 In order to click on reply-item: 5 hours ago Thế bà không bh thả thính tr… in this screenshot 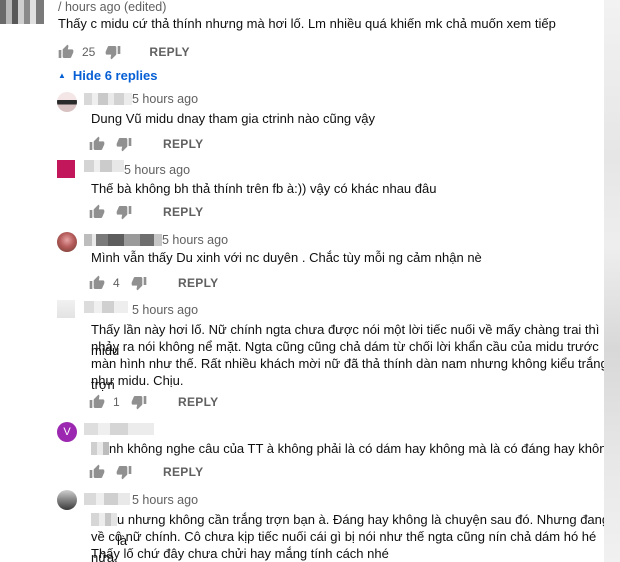, I will do `click(310, 194)`.